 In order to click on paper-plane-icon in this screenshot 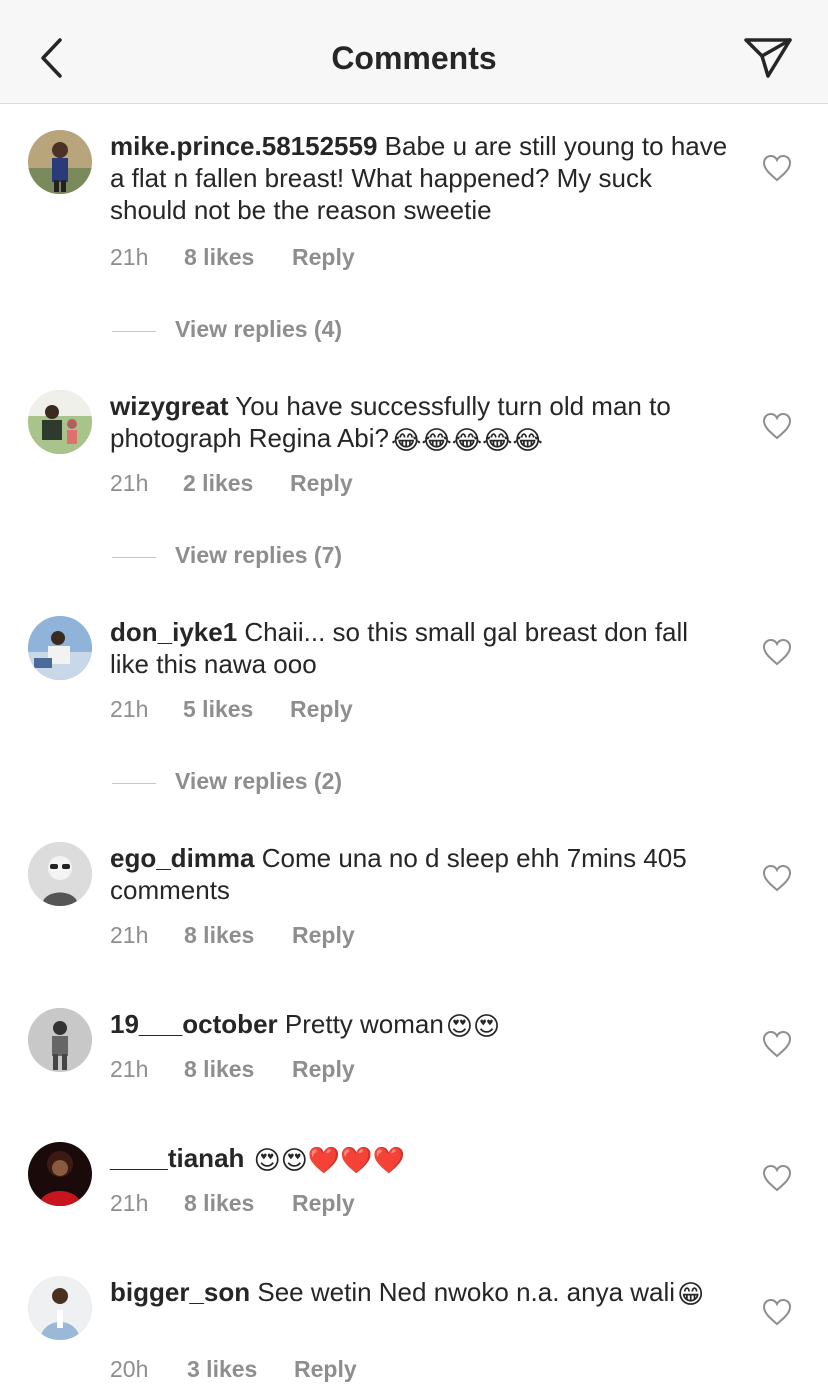, I will do `click(768, 58)`.